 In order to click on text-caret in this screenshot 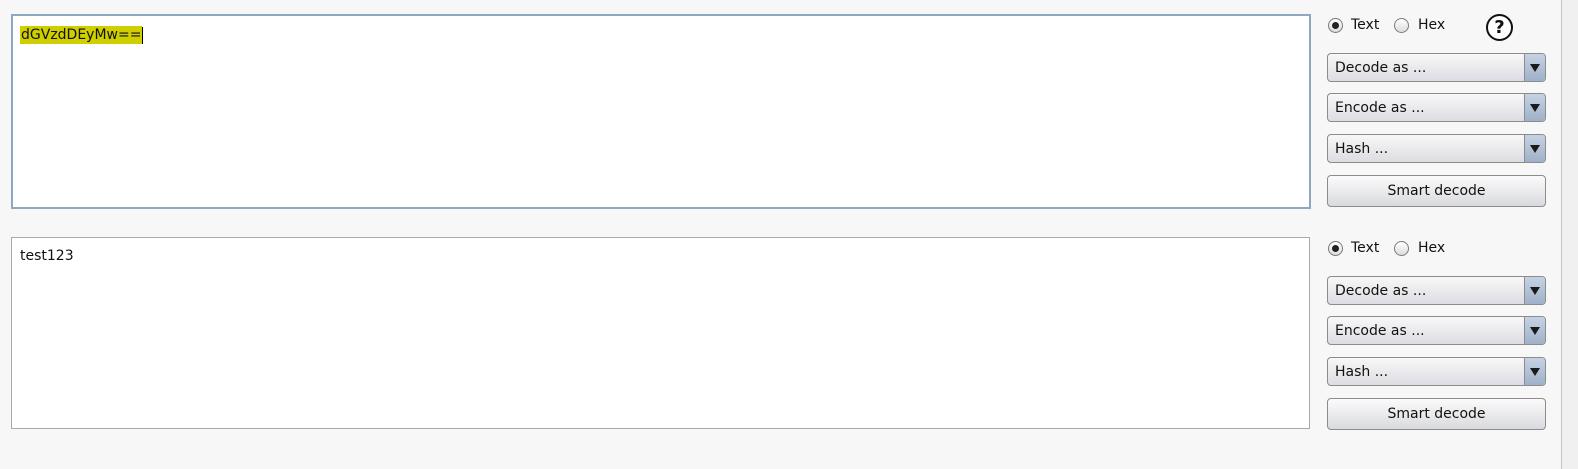, I will do `click(143, 35)`.